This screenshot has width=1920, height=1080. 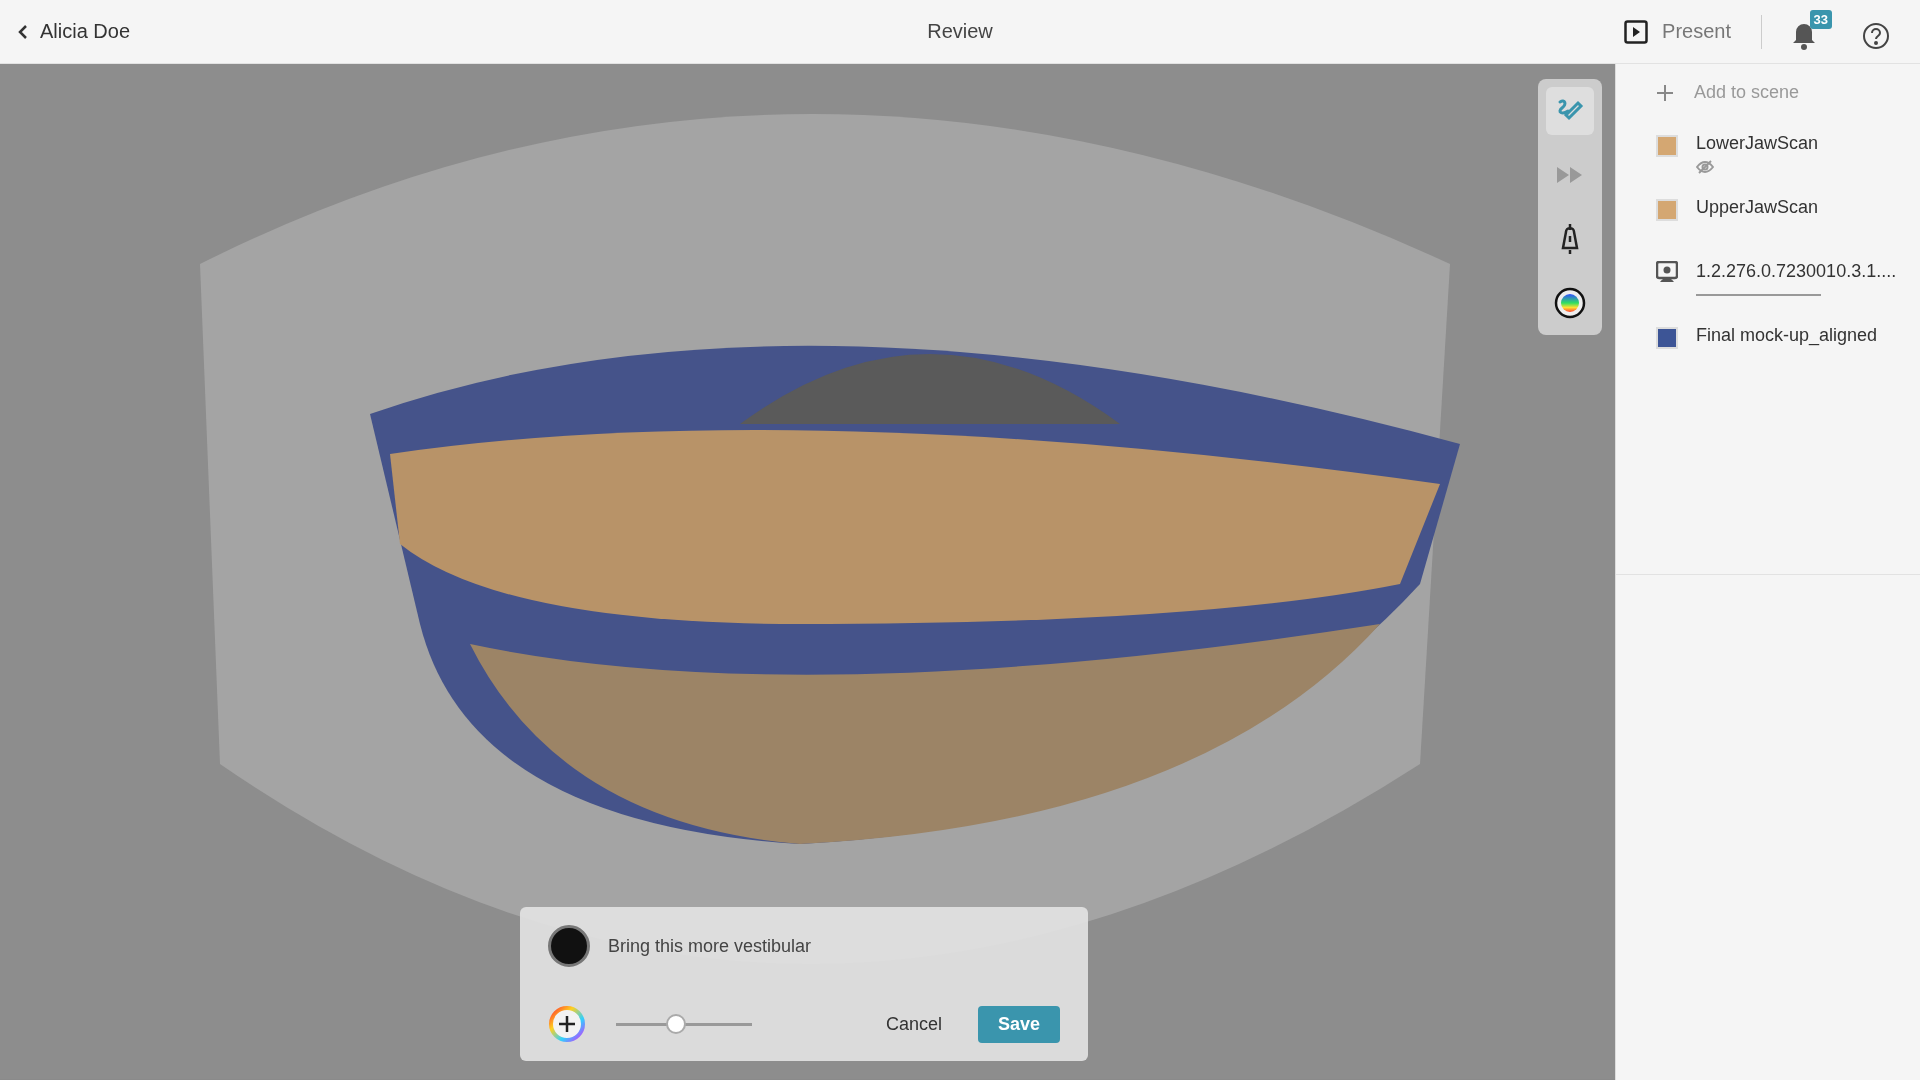 What do you see at coordinates (913, 1024) in the screenshot?
I see `cancel-button: Cancel` at bounding box center [913, 1024].